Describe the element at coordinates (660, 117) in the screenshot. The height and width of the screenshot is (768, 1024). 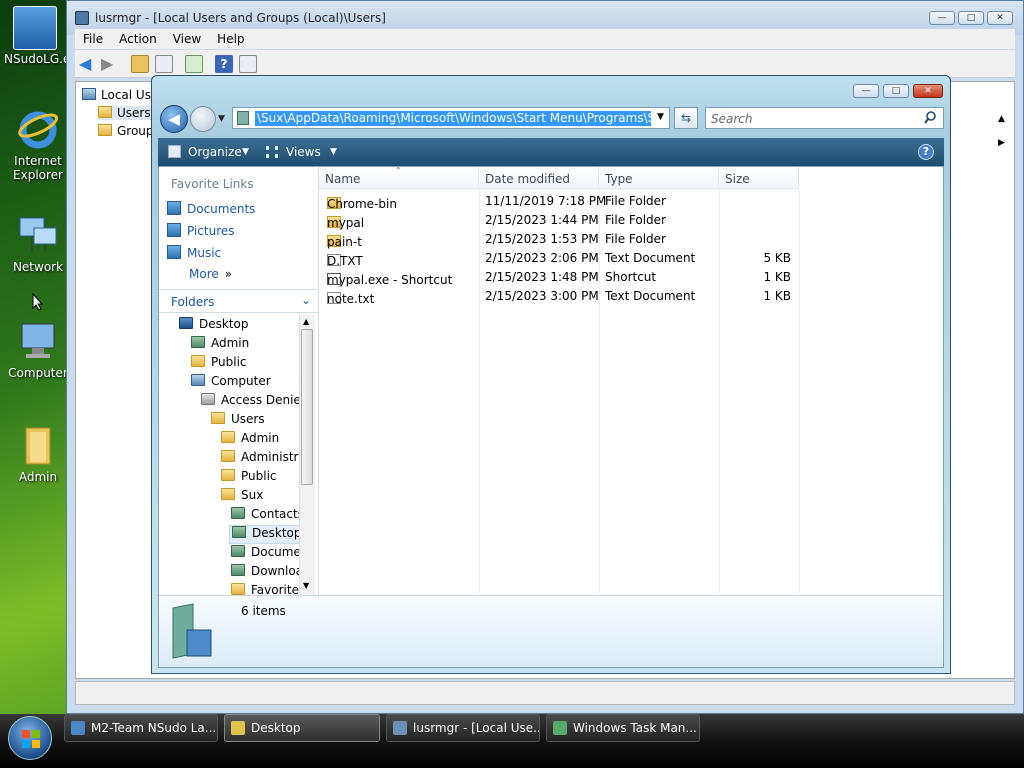
I see `address-dropdown-icon: ▼` at that location.